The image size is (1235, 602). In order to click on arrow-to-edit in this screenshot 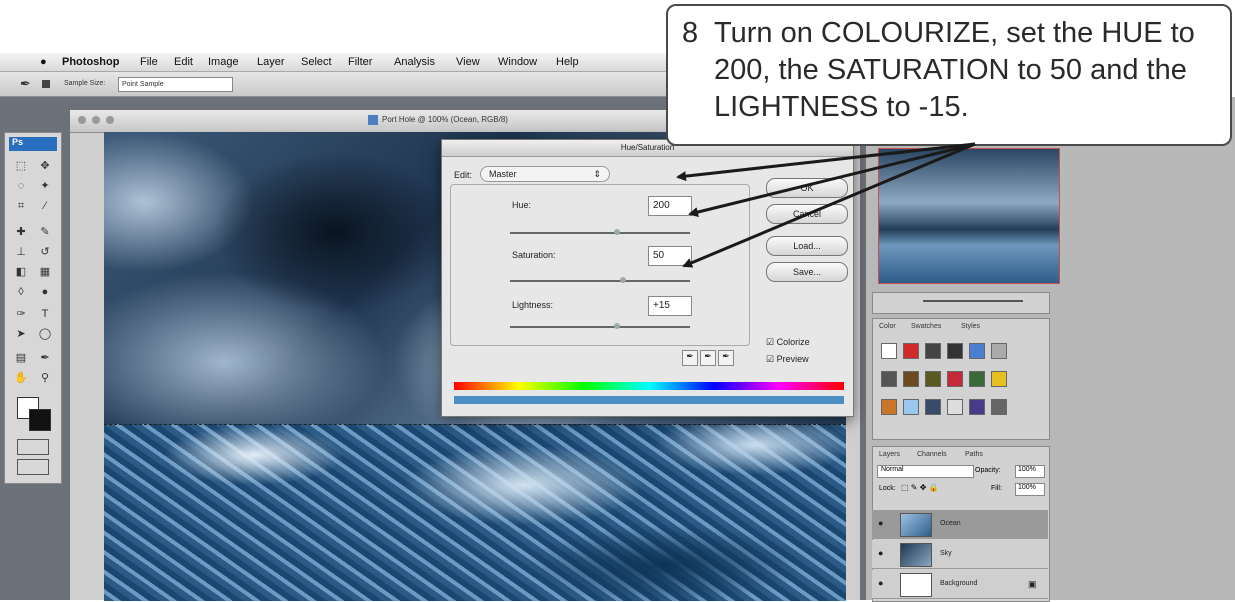, I will do `click(826, 162)`.